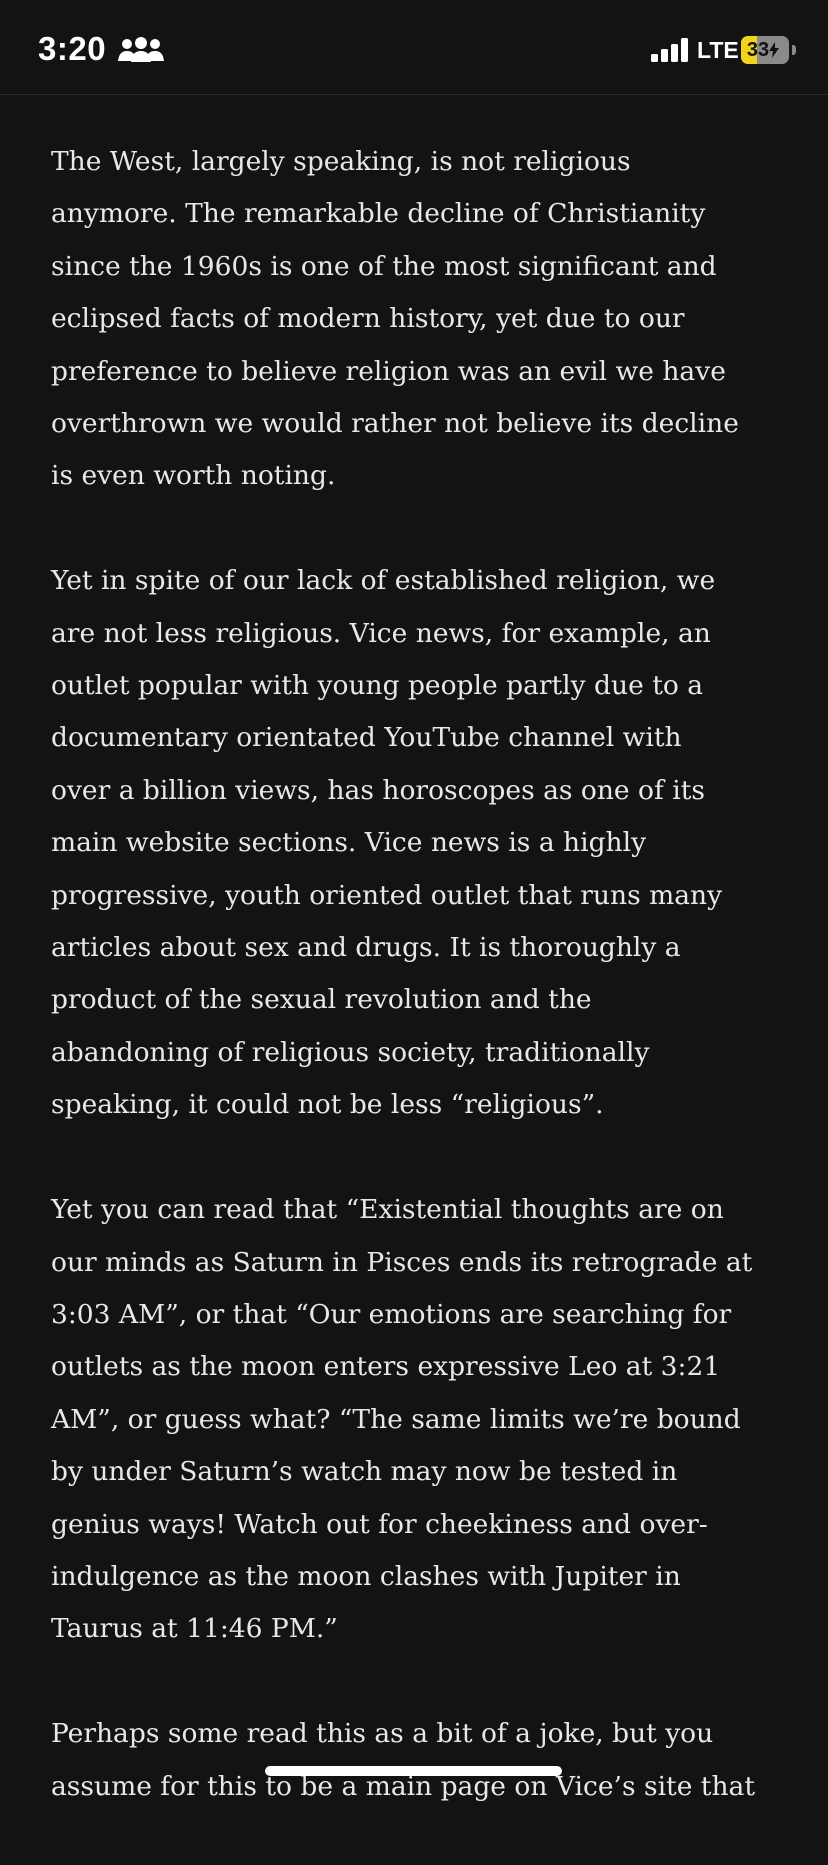 Image resolution: width=828 pixels, height=1865 pixels. What do you see at coordinates (141, 49) in the screenshot?
I see `people-icon` at bounding box center [141, 49].